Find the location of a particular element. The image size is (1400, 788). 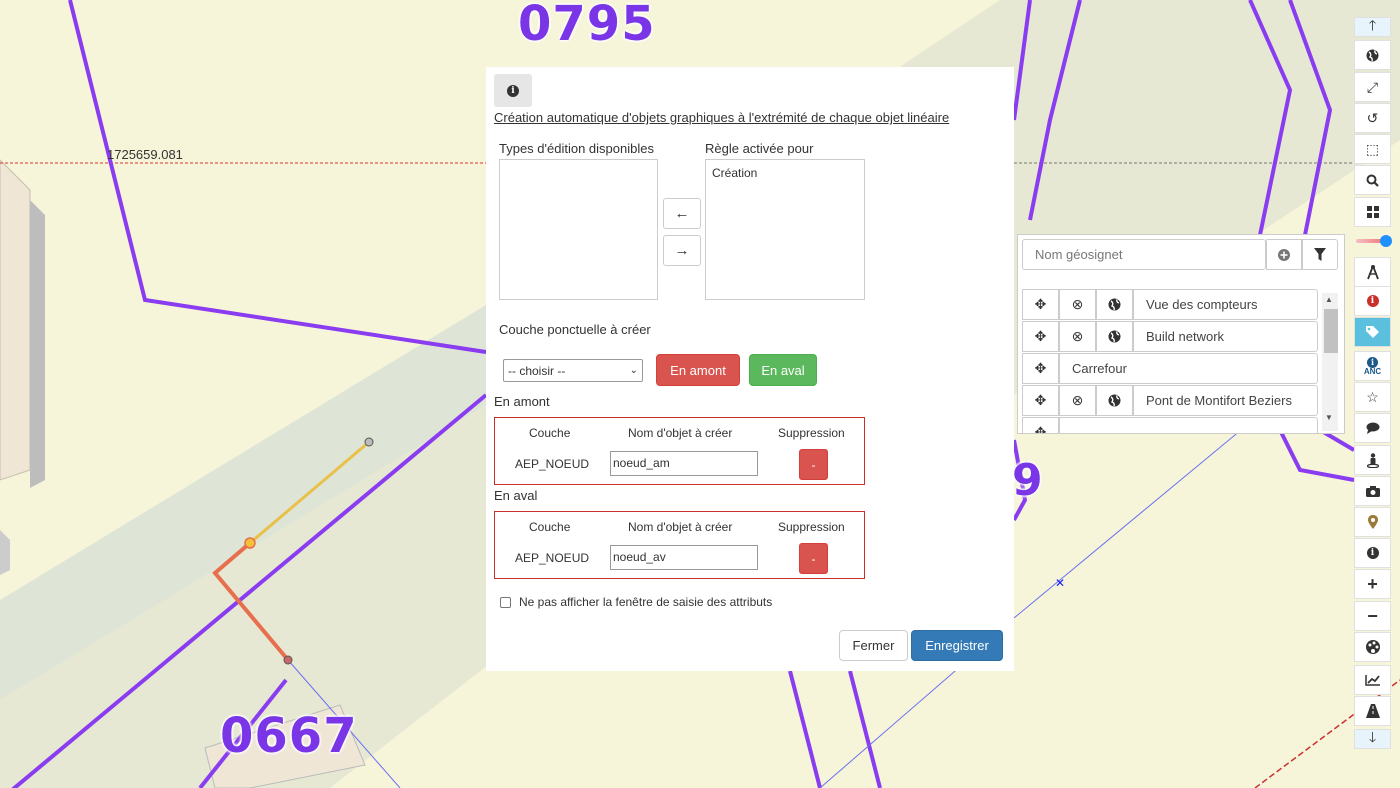

camera-icon is located at coordinates (1372, 491).